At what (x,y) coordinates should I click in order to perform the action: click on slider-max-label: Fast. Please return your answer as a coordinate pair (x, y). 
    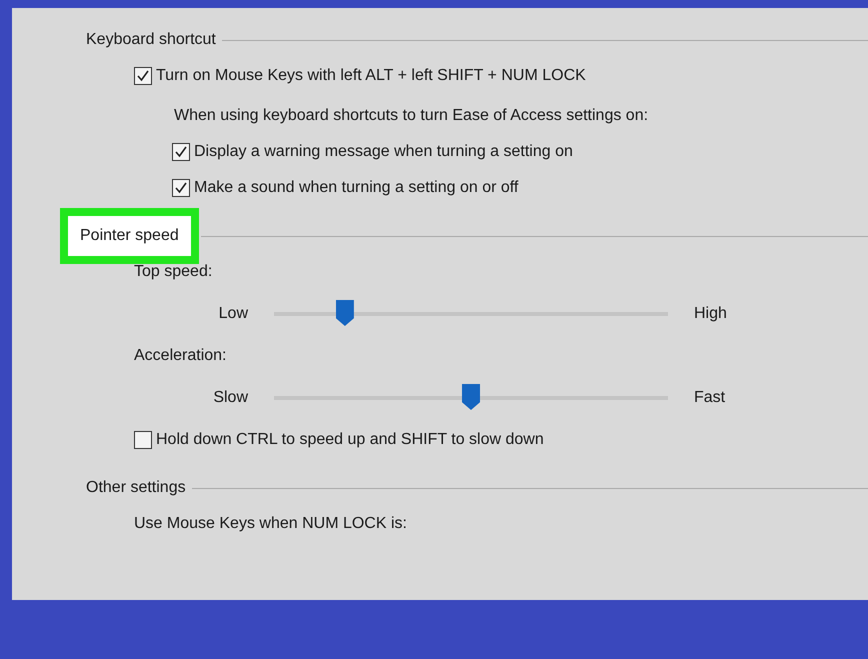
    Looking at the image, I should click on (709, 398).